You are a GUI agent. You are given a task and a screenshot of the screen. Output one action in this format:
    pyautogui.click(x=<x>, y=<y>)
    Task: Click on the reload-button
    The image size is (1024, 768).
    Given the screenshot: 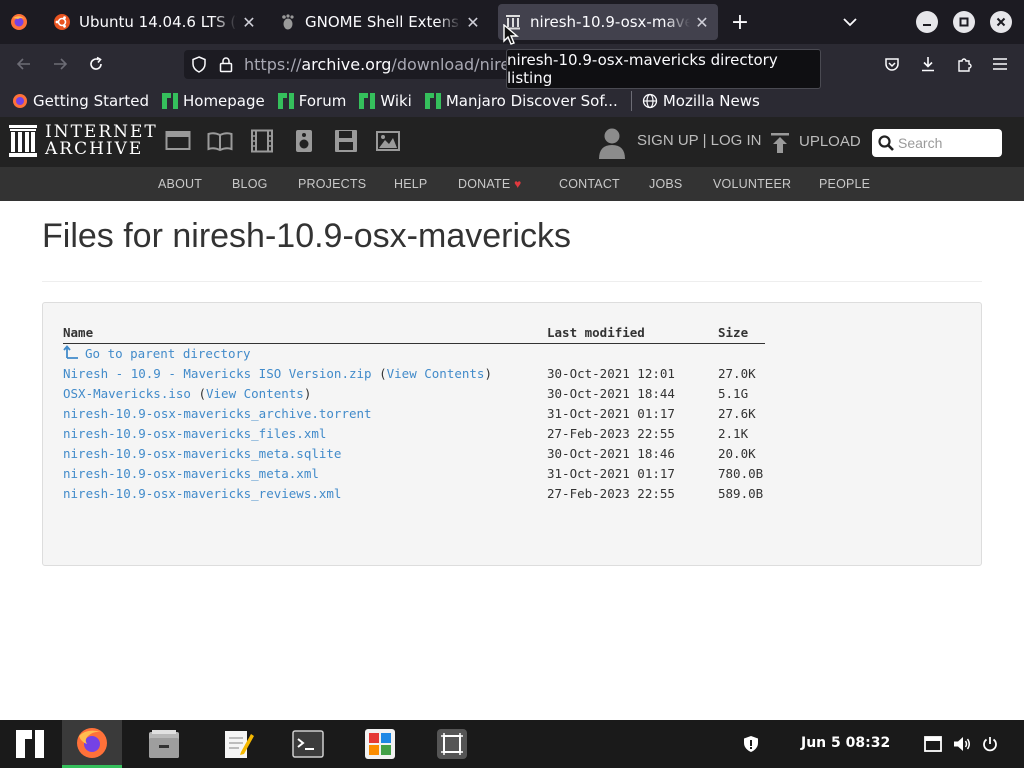 What is the action you would take?
    pyautogui.click(x=96, y=64)
    